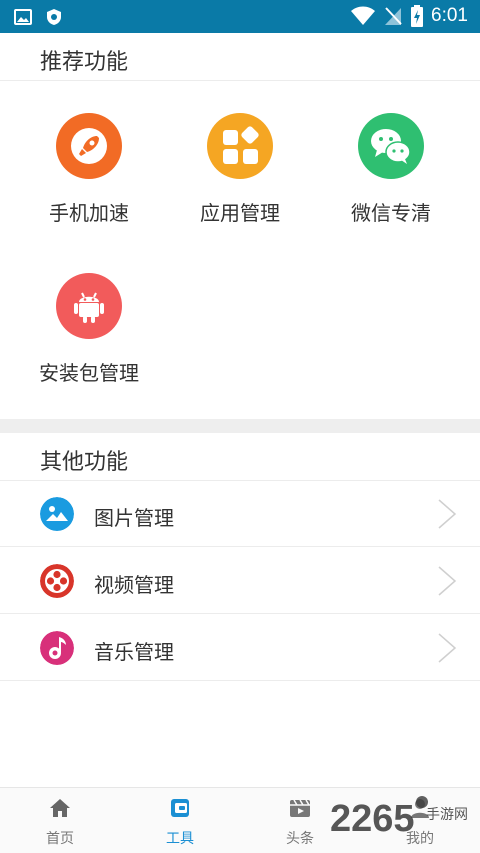  I want to click on feature-label: 安装包管理, so click(89, 373).